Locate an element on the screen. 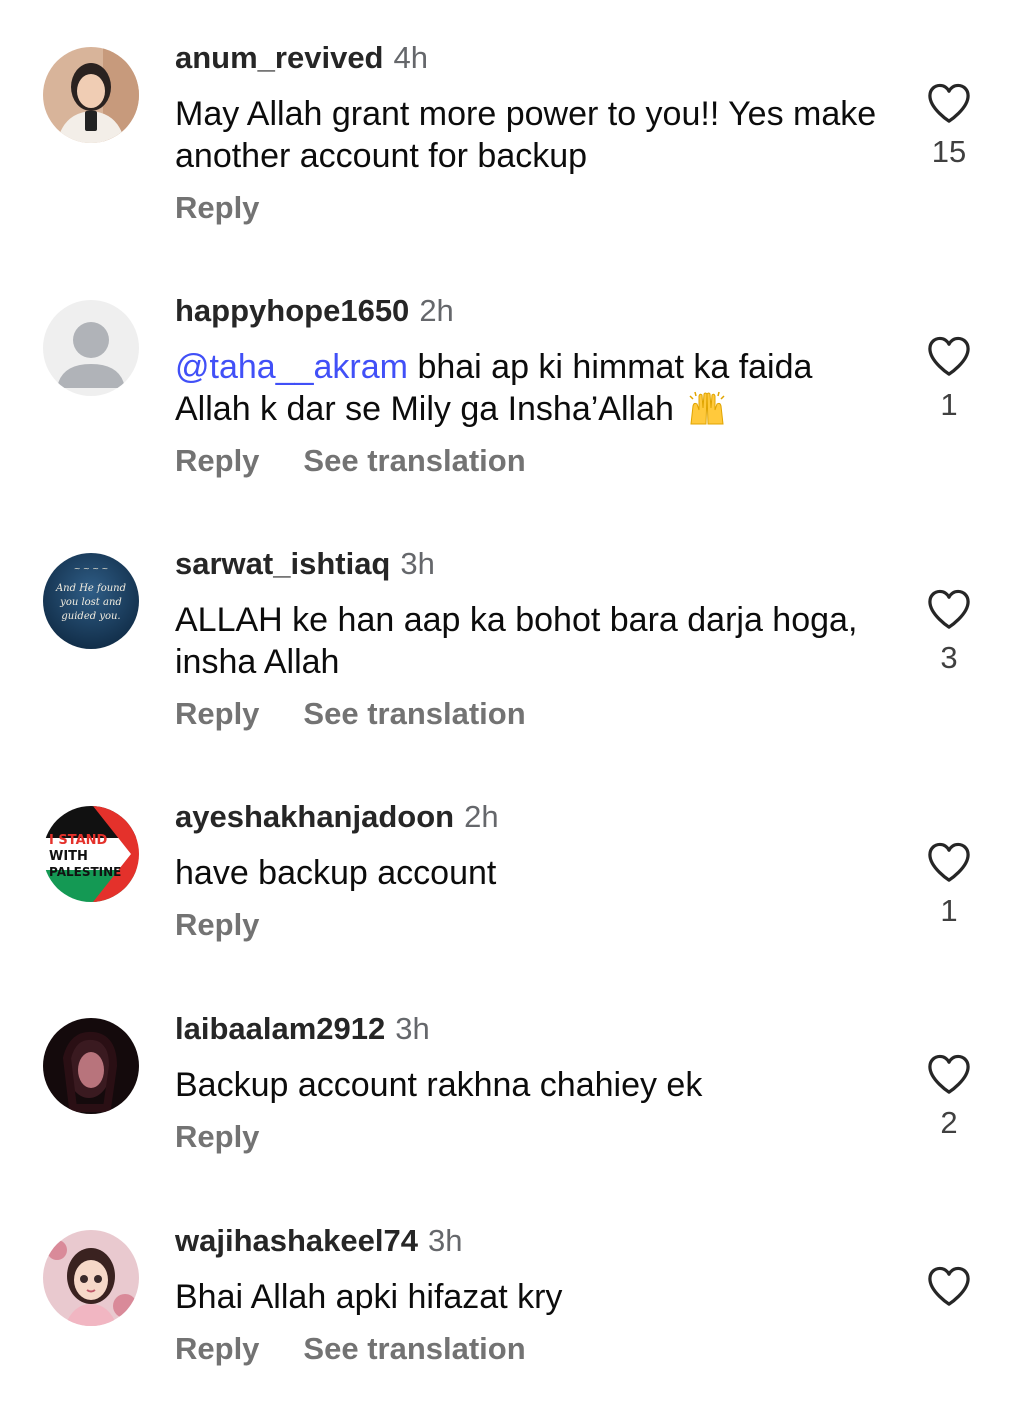 This screenshot has height=1413, width=1024. mention-link: @taha__akram is located at coordinates (291, 367).